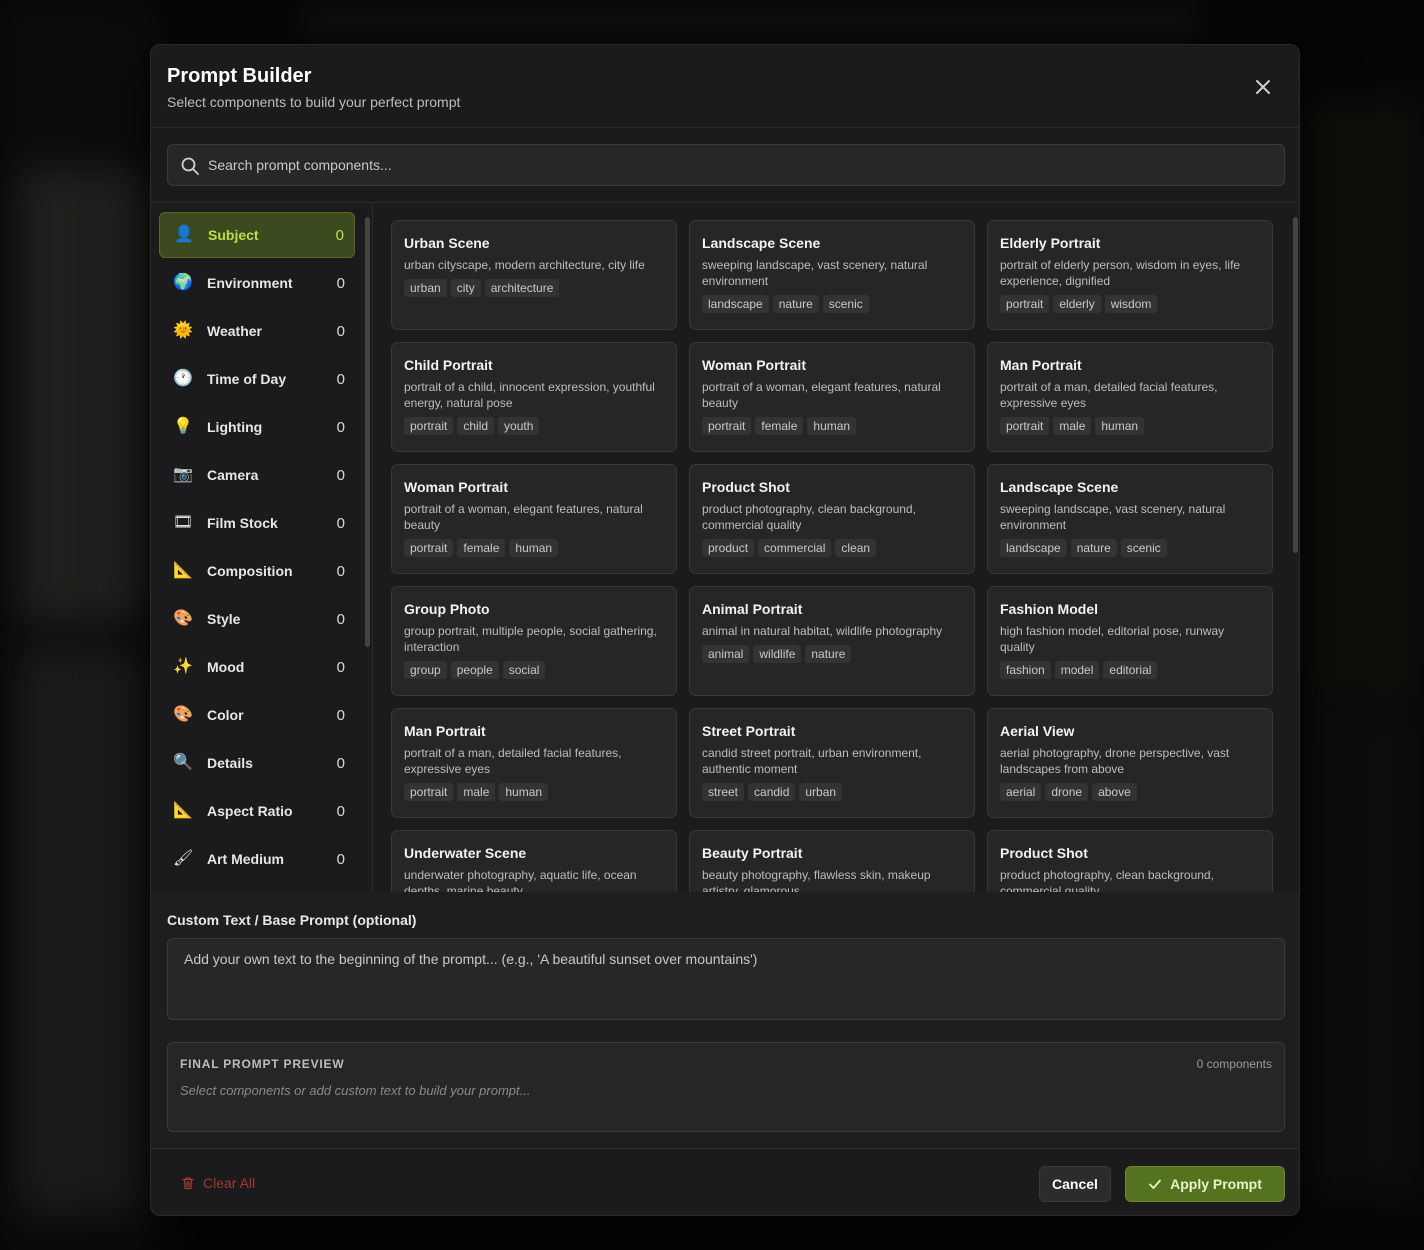 The image size is (1424, 1250). I want to click on card-tags: group people social, so click(534, 670).